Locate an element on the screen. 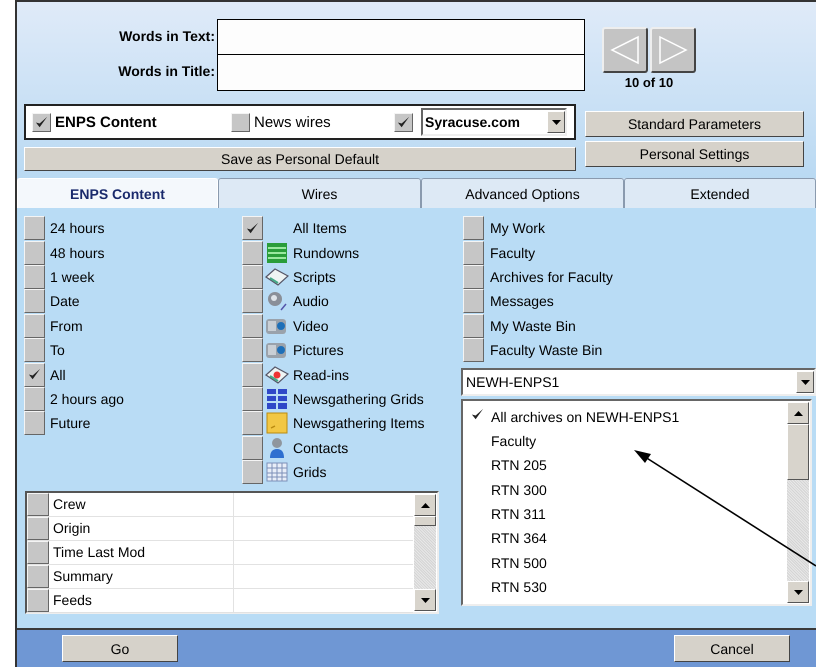  go-button: Go is located at coordinates (120, 648).